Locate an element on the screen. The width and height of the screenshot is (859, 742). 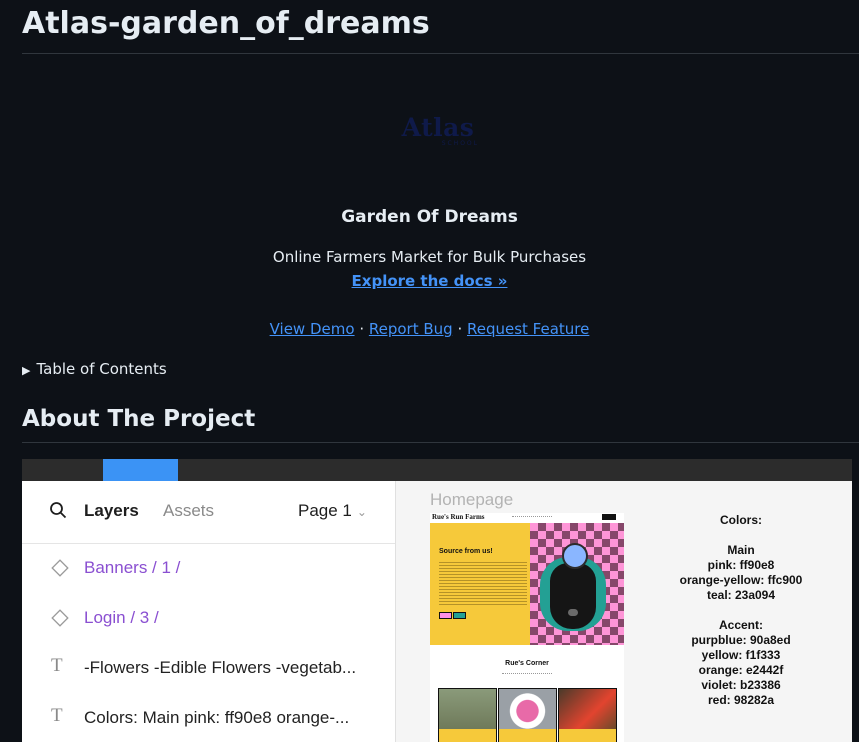
layer-label: Login / 3 / is located at coordinates (121, 617).